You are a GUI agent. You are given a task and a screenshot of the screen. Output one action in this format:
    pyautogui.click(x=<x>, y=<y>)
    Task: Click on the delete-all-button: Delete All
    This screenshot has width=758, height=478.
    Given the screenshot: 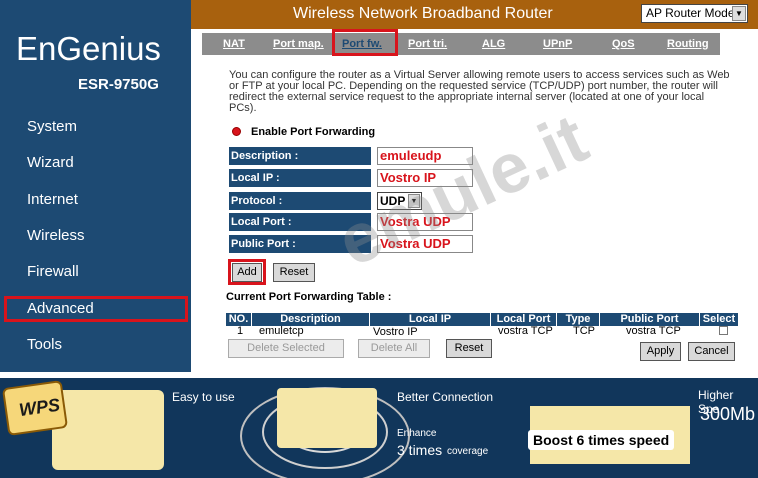 What is the action you would take?
    pyautogui.click(x=394, y=348)
    